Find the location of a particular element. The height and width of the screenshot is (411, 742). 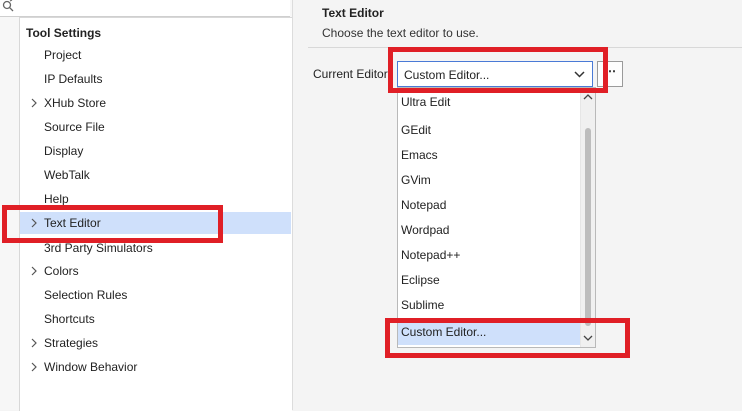

dropdown-option: Notepad++ is located at coordinates (489, 255).